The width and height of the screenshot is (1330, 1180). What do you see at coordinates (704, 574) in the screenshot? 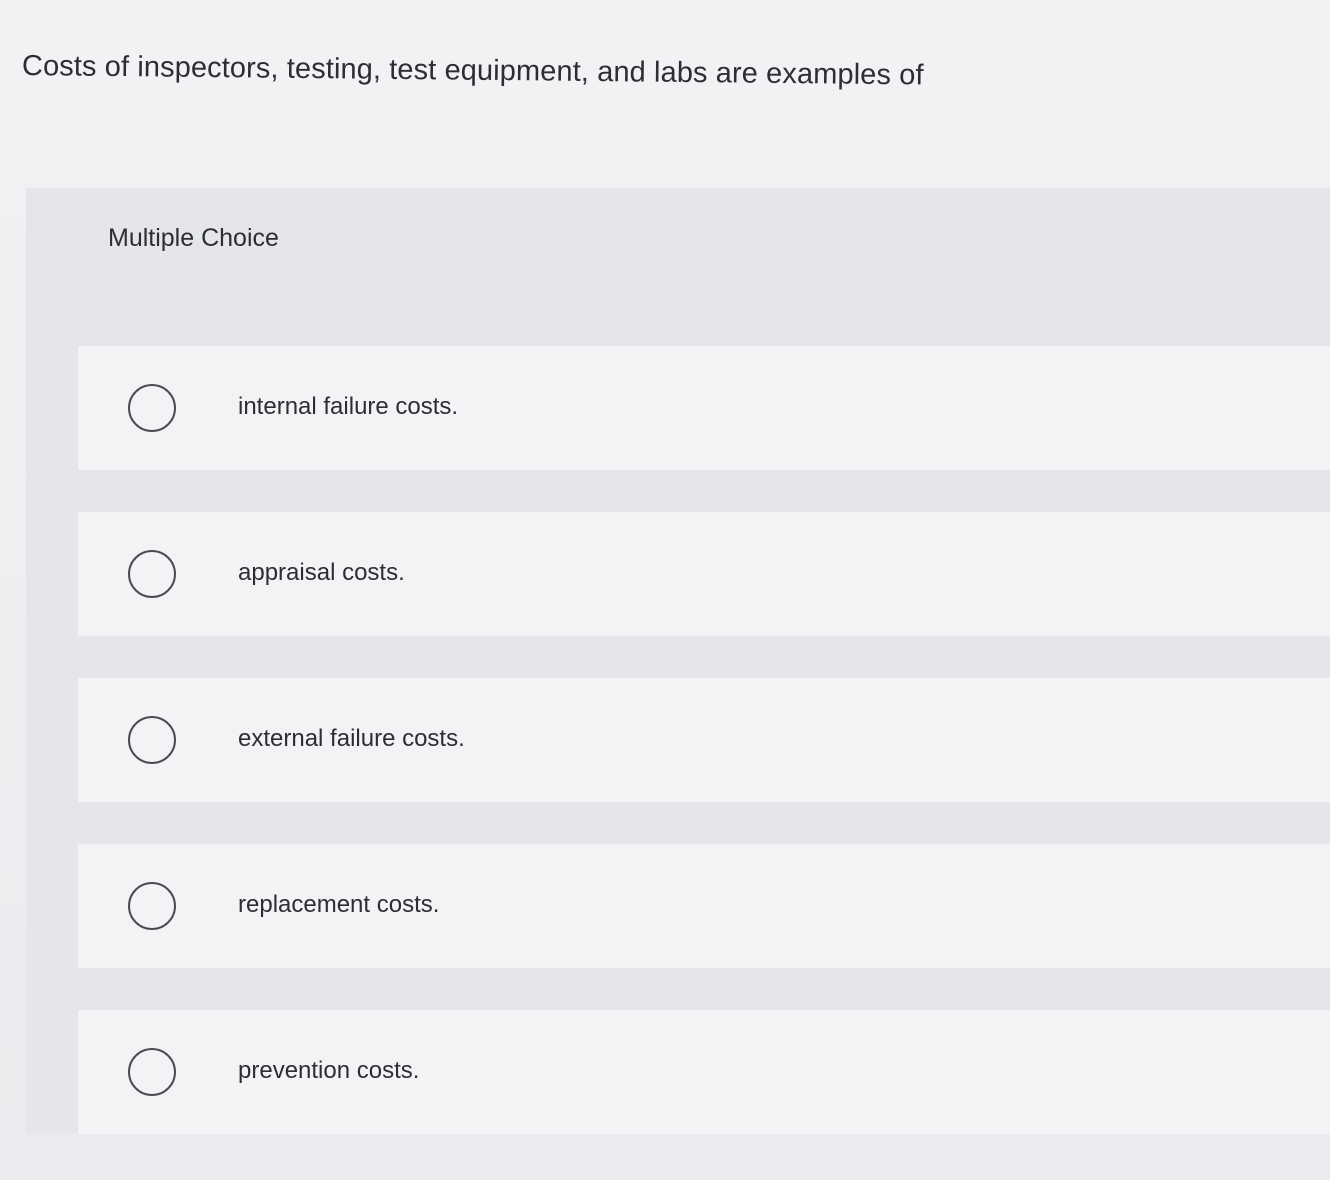
I see `answer-option-appraisal: appraisal costs.` at bounding box center [704, 574].